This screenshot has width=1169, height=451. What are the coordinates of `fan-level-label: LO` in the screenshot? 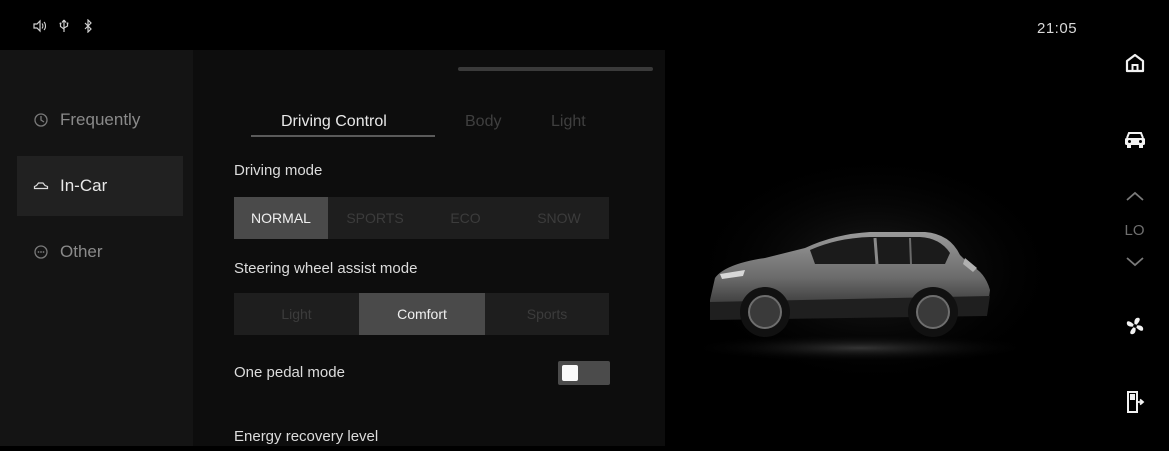 It's located at (1134, 230).